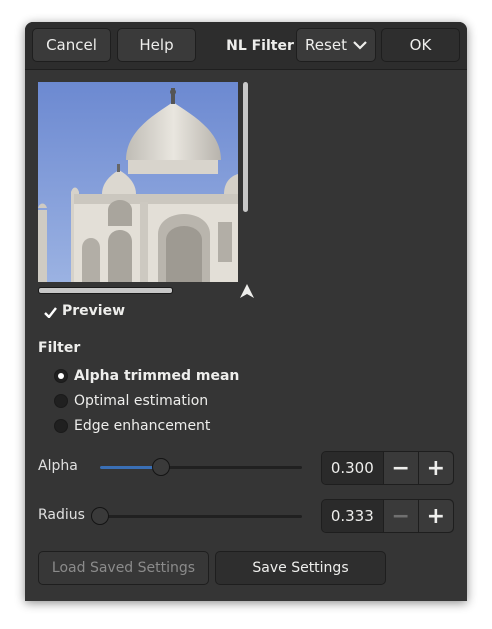 The height and width of the screenshot is (629, 492). I want to click on preview-checkbox, so click(50, 312).